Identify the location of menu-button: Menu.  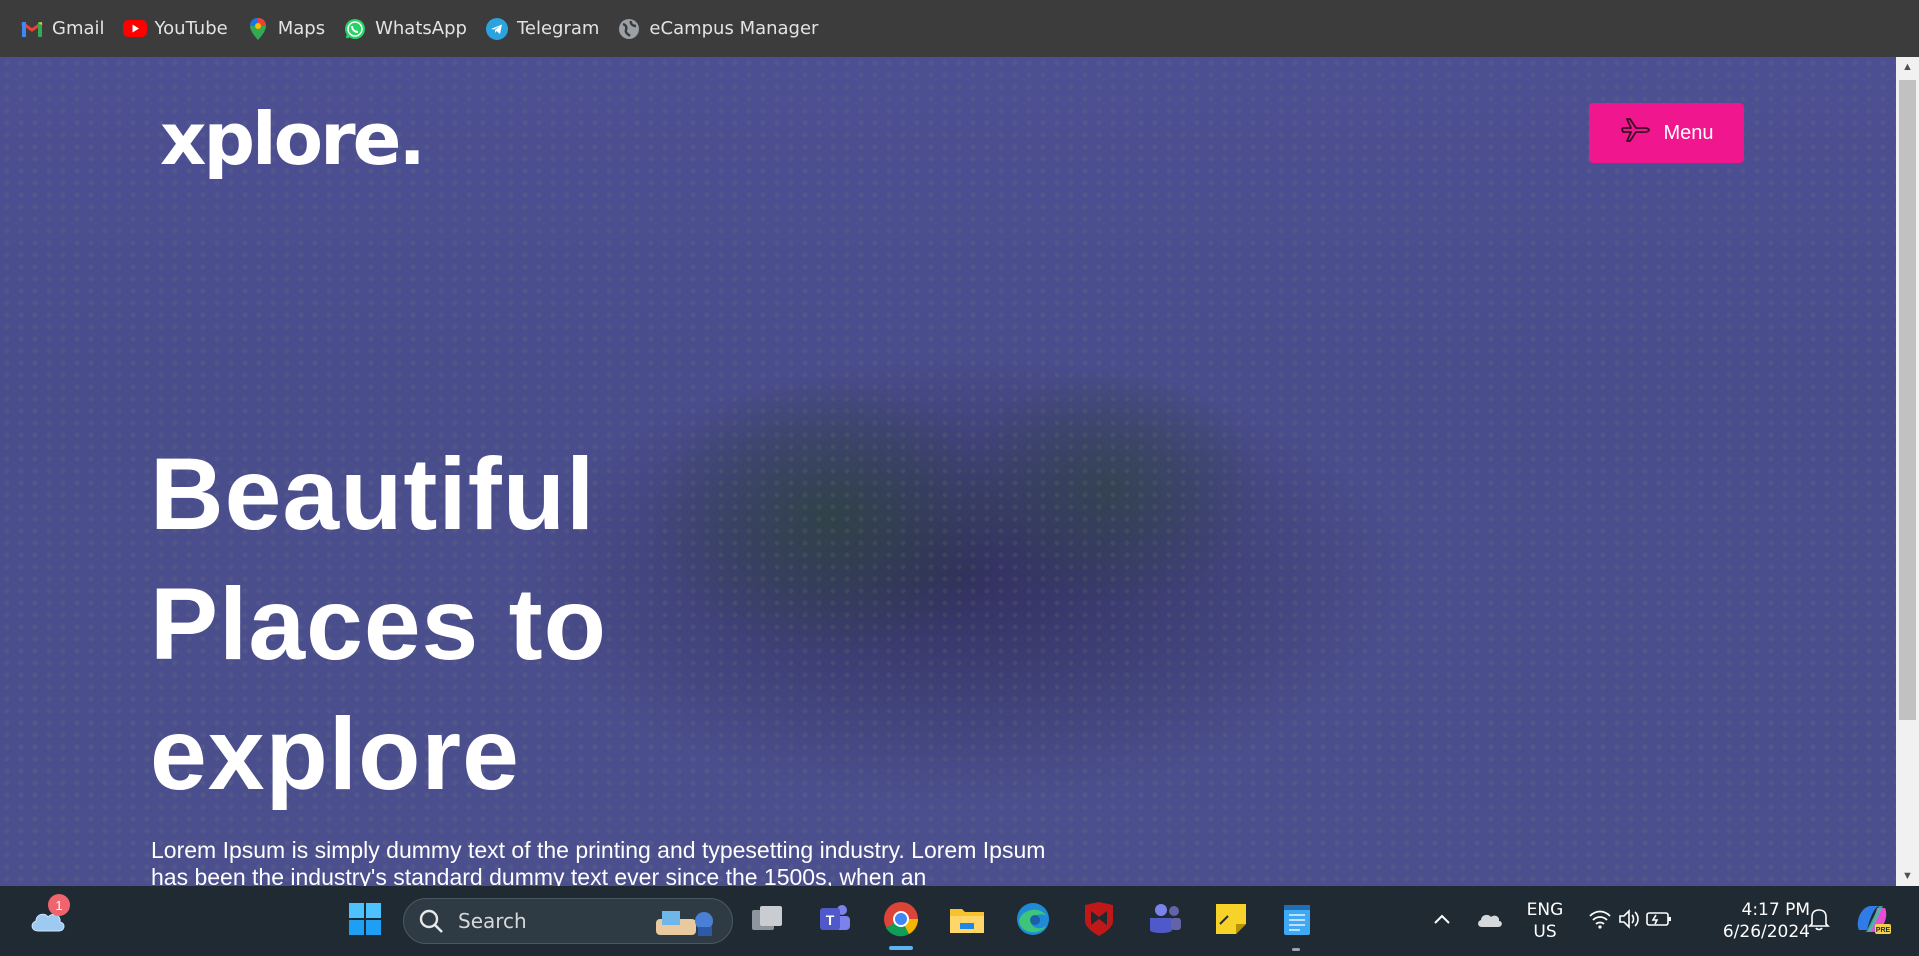
(1666, 133).